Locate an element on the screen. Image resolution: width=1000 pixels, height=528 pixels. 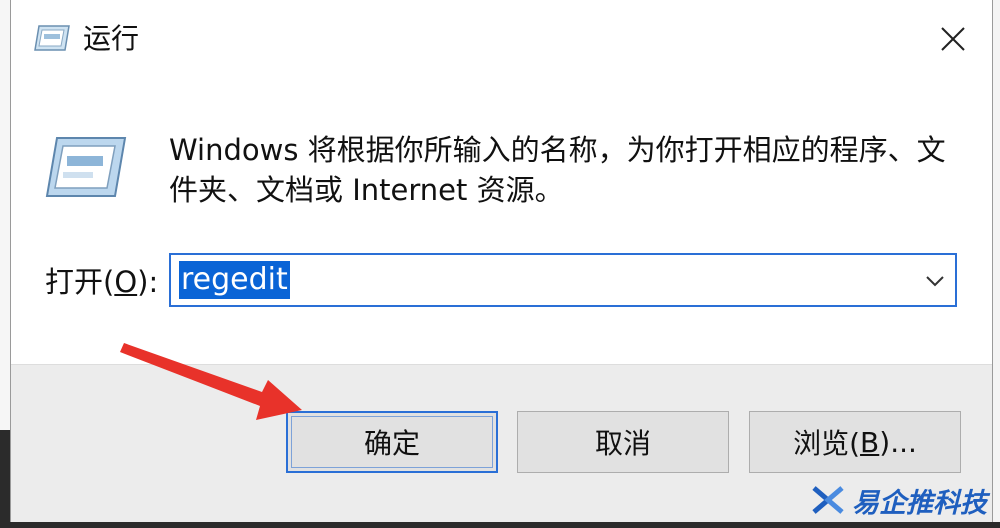
title-bar: 运行 is located at coordinates (501, 39).